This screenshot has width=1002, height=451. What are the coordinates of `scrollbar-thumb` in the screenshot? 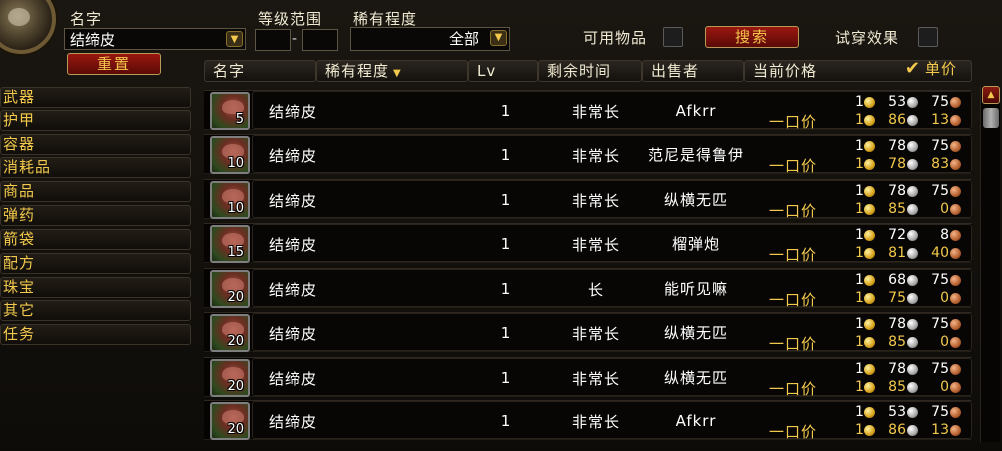 It's located at (991, 118).